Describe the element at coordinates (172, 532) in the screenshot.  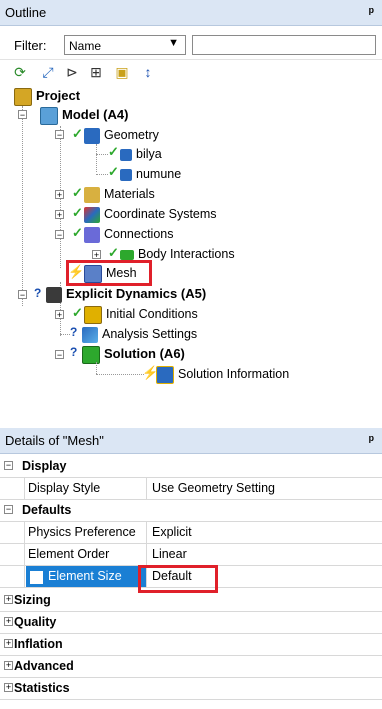
I see `row-value: Explicit` at that location.